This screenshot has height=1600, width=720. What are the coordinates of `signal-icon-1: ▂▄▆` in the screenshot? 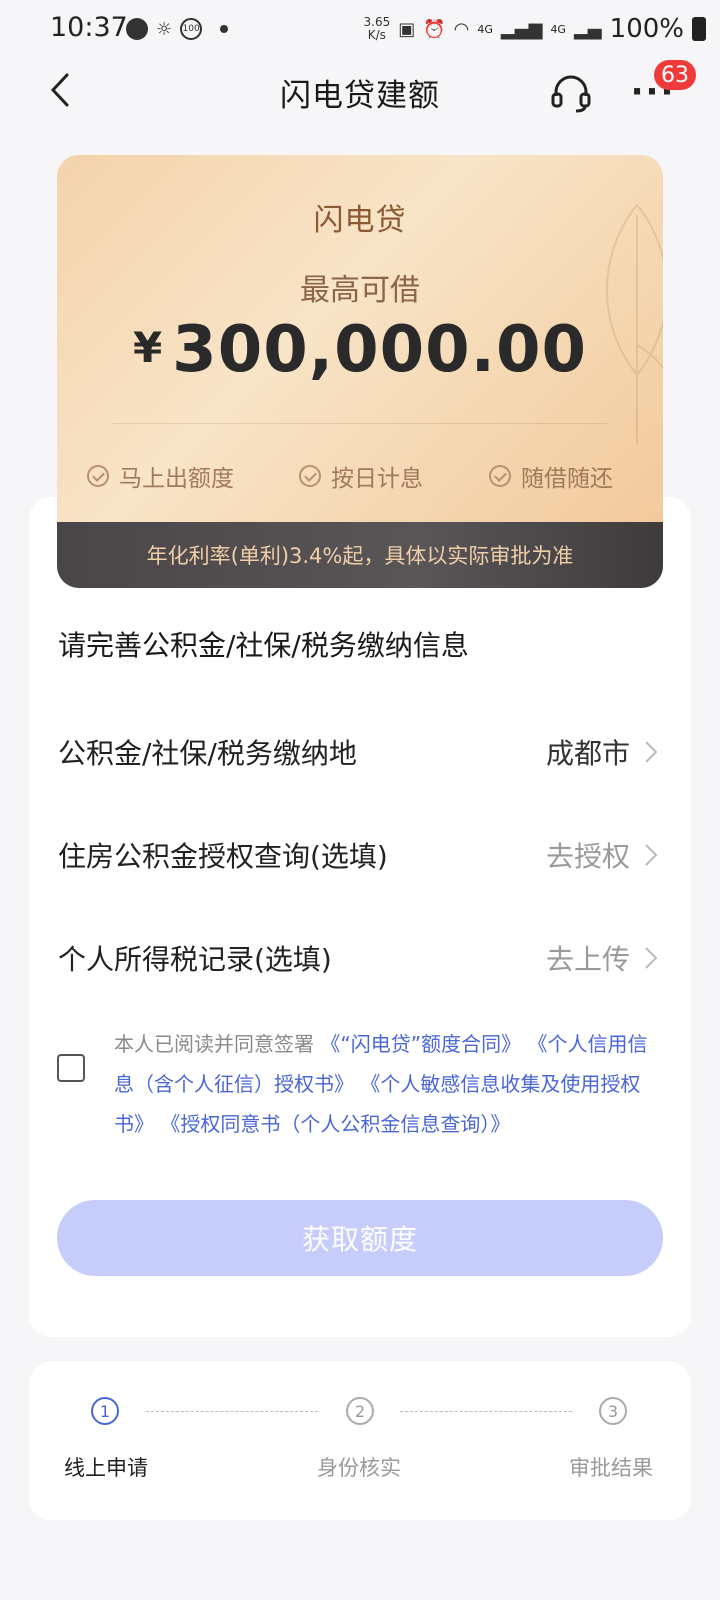 It's located at (521, 29).